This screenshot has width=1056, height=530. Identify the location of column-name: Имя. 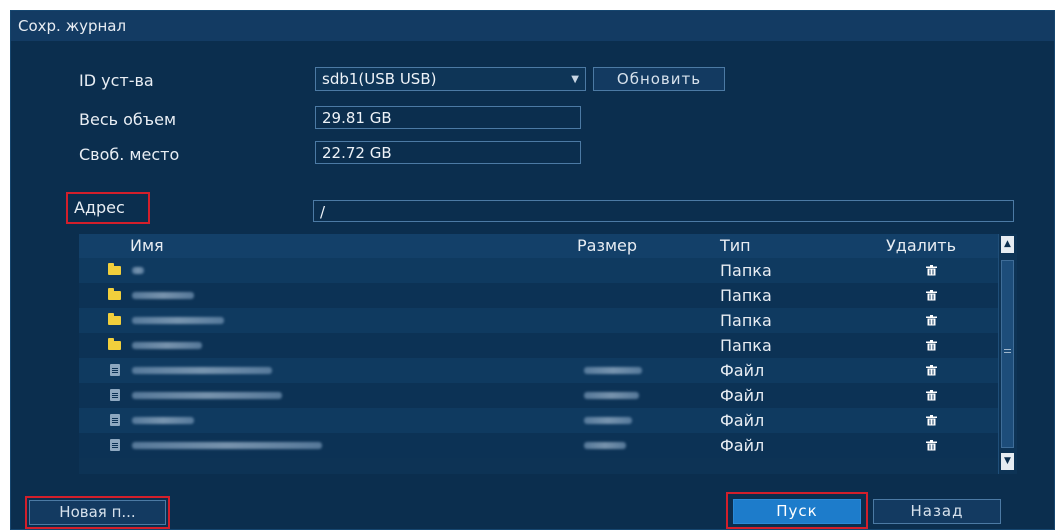
(147, 245).